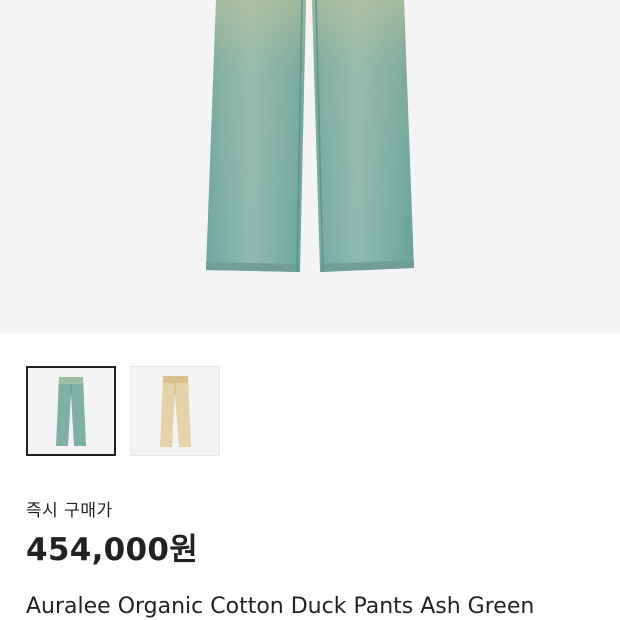 This screenshot has width=620, height=620. Describe the element at coordinates (112, 550) in the screenshot. I see `product-price: 454,000원` at that location.